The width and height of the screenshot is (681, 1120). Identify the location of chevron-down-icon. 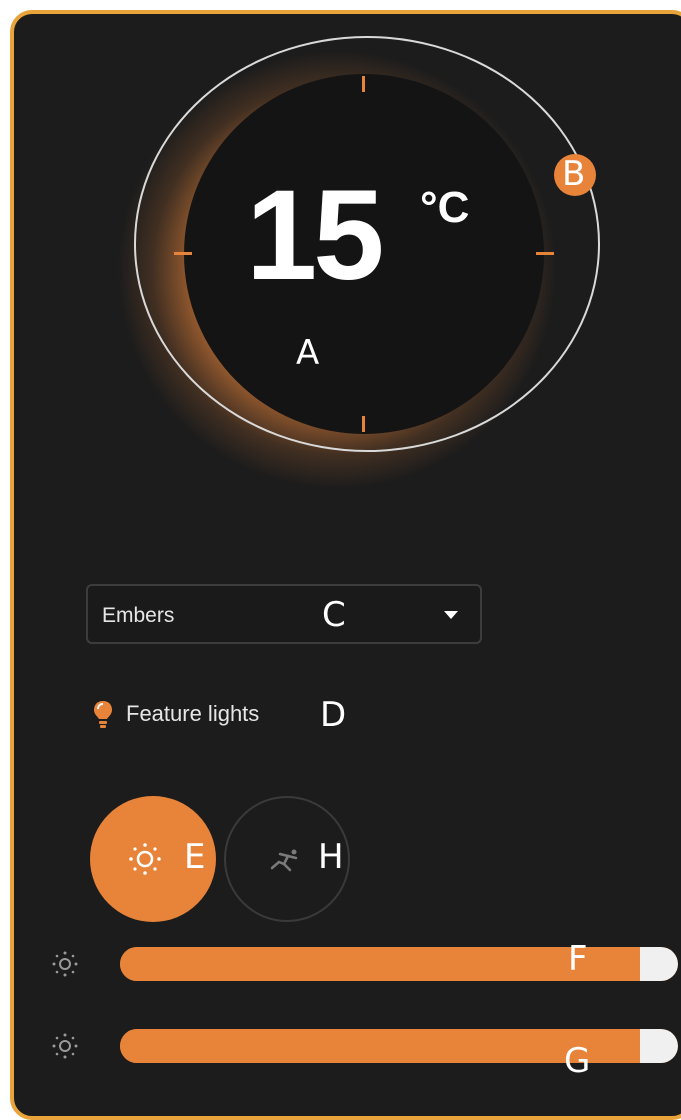
(451, 615).